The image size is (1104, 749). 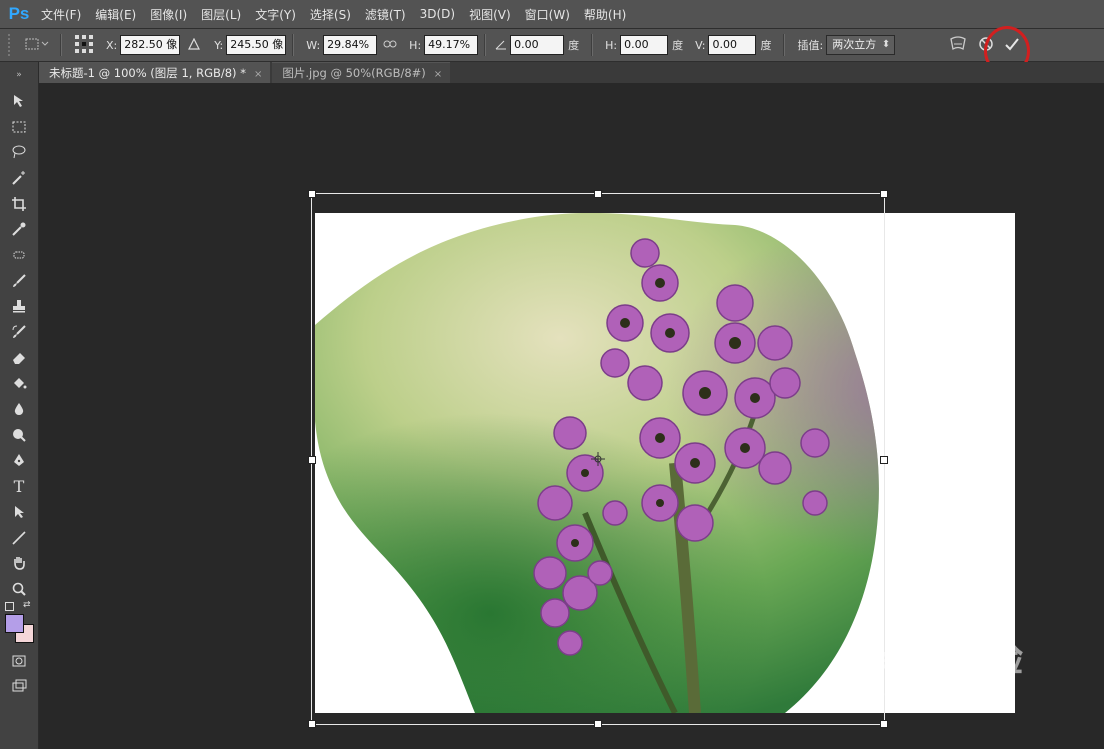 What do you see at coordinates (361, 72) in the screenshot?
I see `tab-document-picture: 图片.jpg @ 50%(RGB/8#) ×` at bounding box center [361, 72].